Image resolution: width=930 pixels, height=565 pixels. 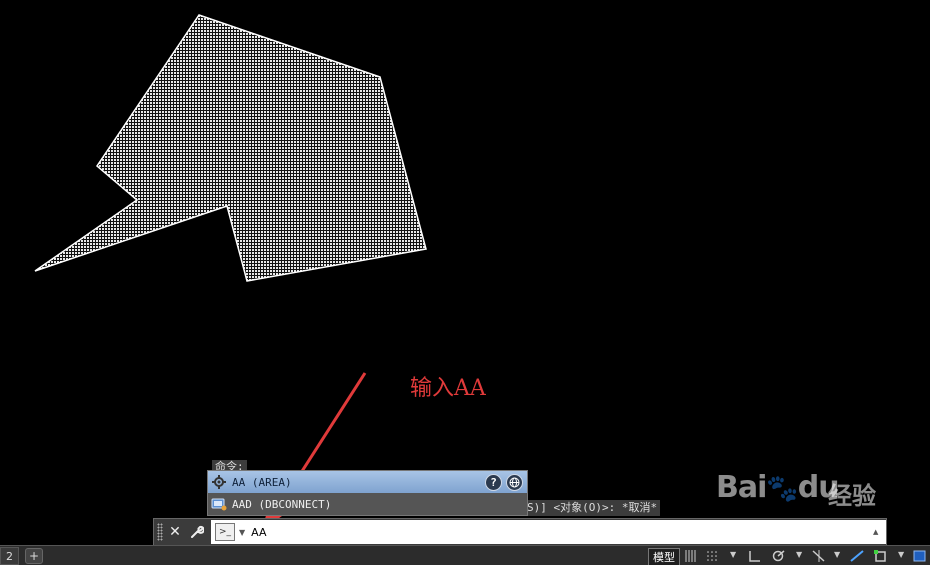 What do you see at coordinates (282, 504) in the screenshot?
I see `suggestion-label: AAD (DBCONNECT)` at bounding box center [282, 504].